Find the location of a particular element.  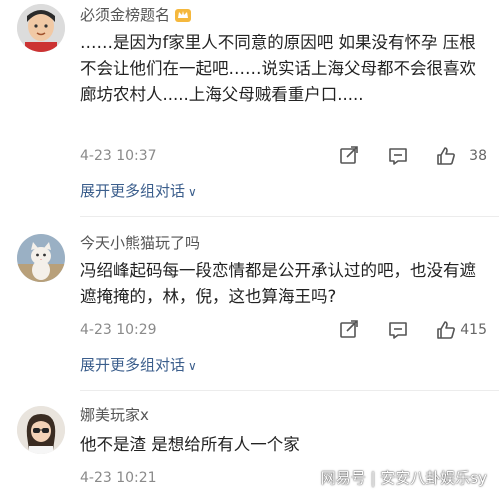

username-text: 今天小熊猫玩了吗 is located at coordinates (140, 242).